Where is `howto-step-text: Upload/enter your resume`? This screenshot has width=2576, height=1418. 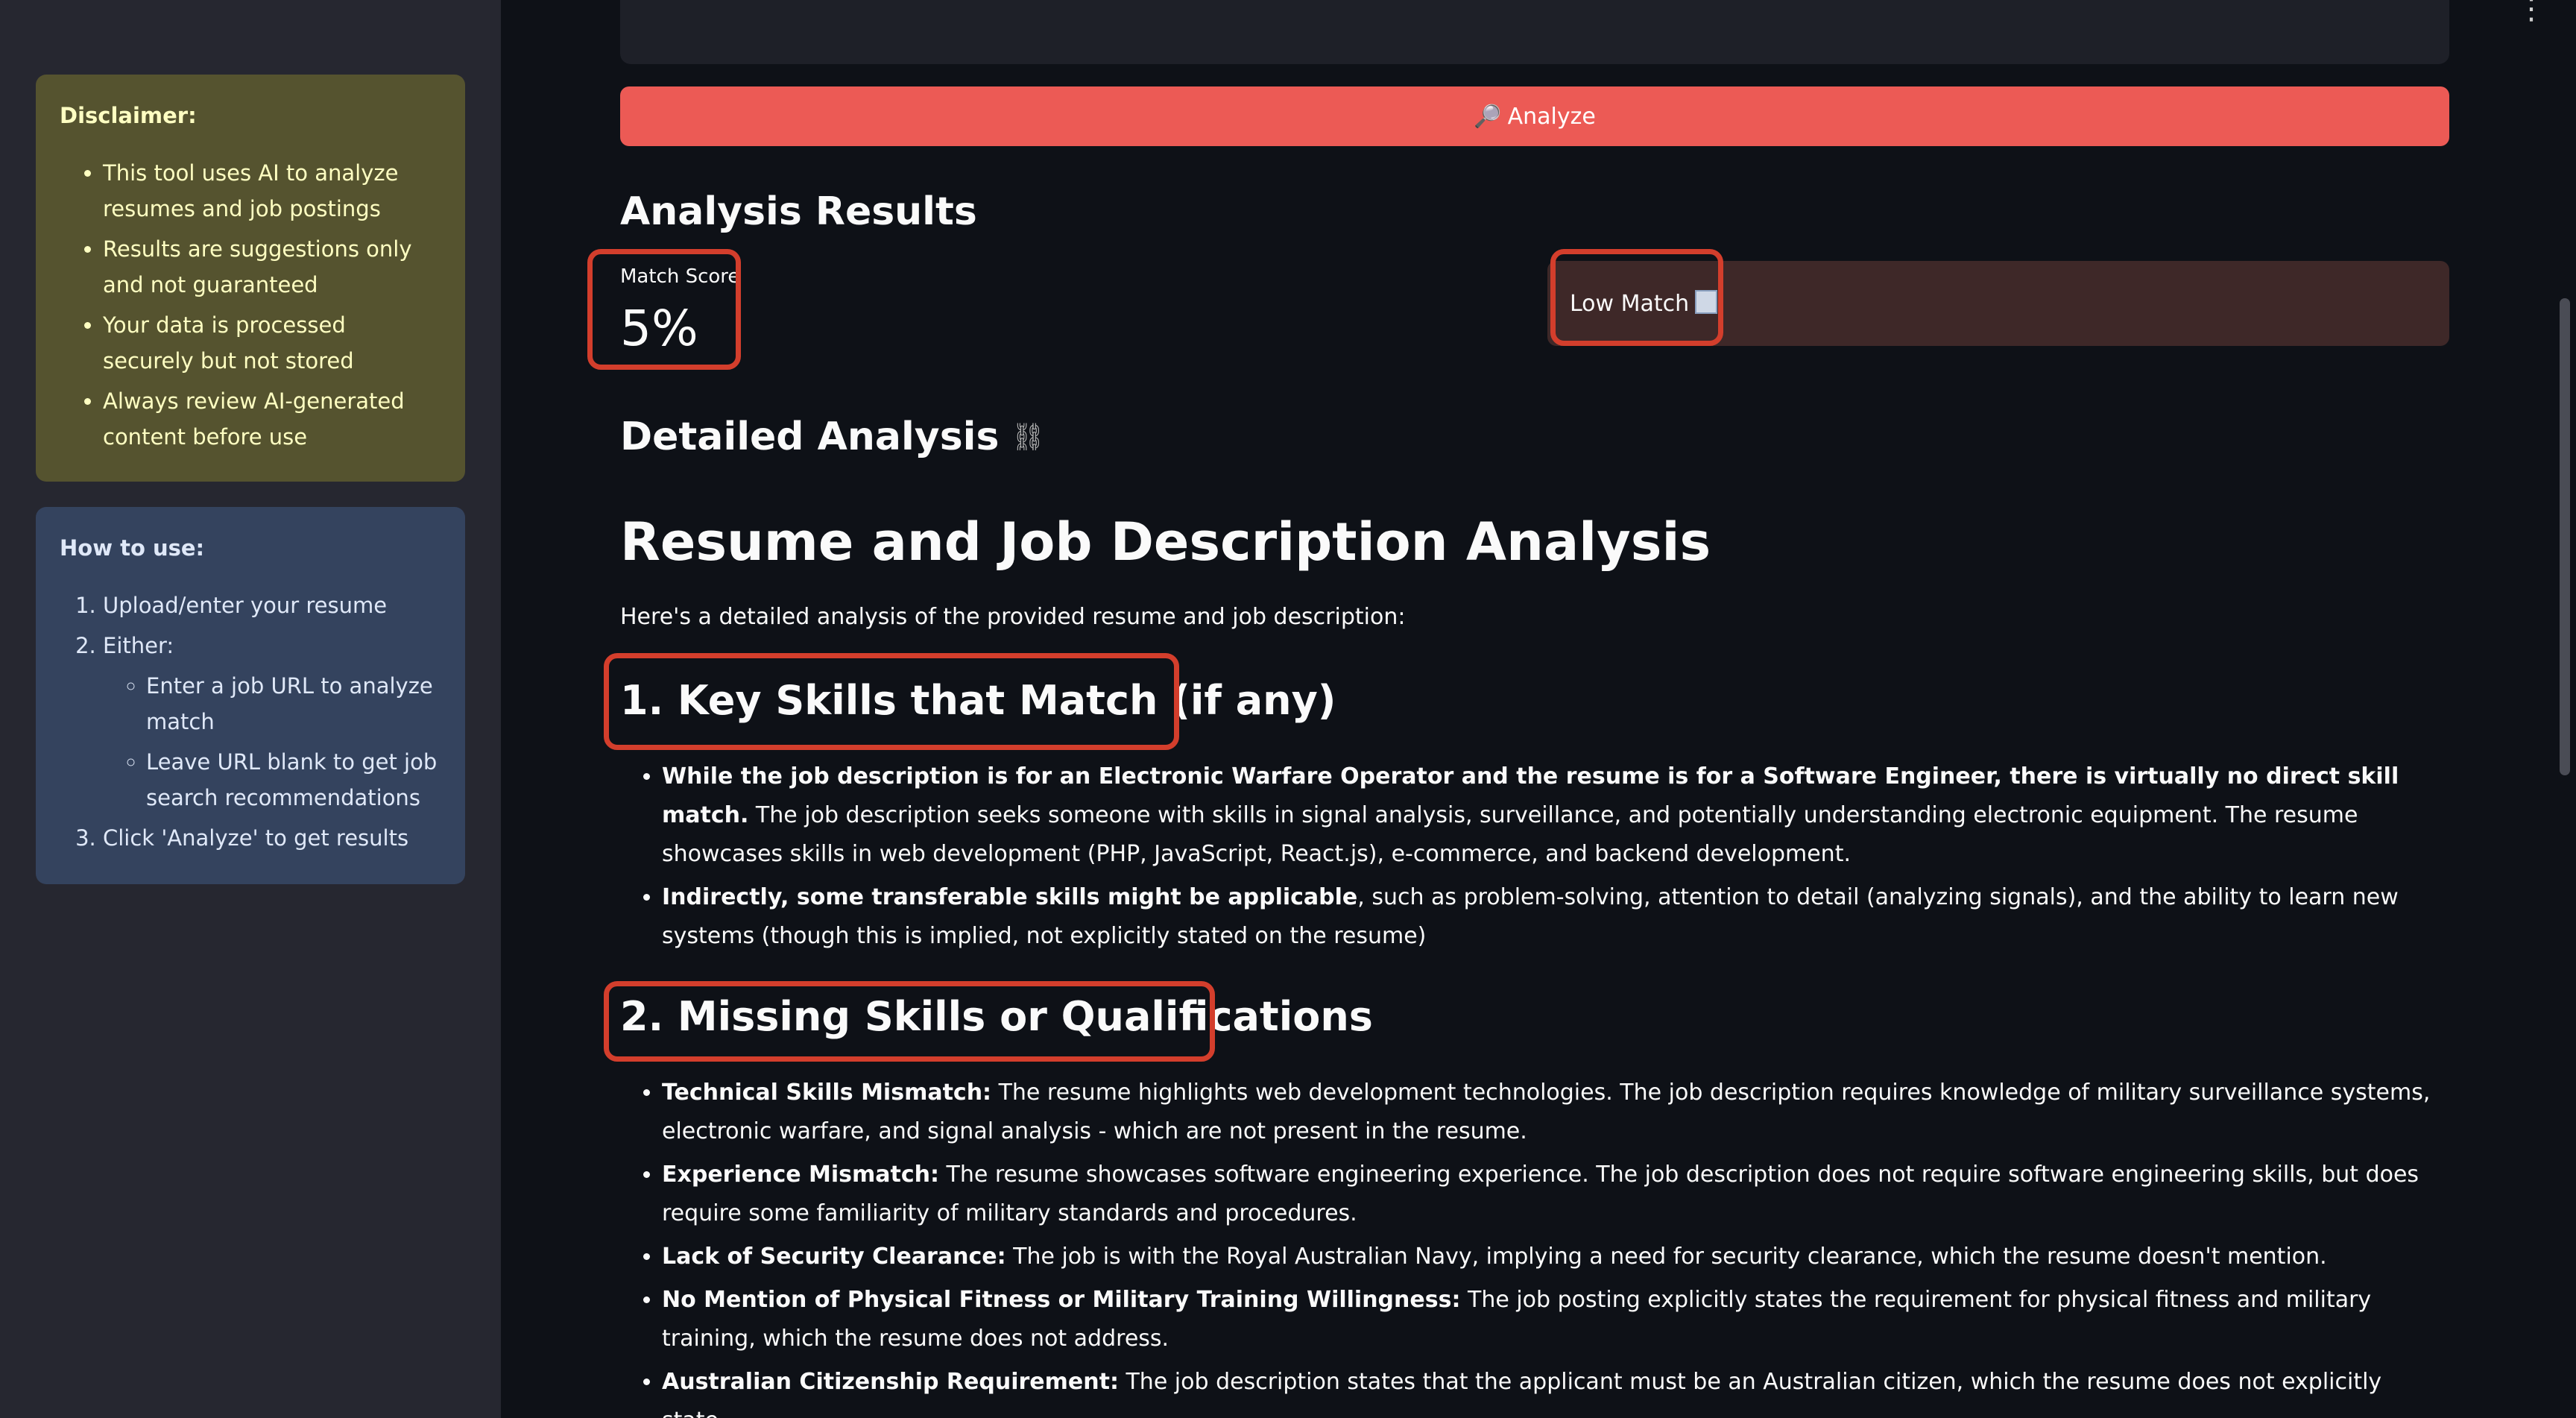
howto-step-text: Upload/enter your resume is located at coordinates (245, 605).